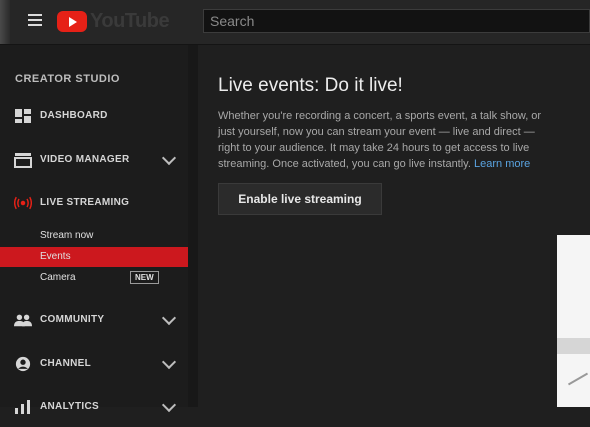 The width and height of the screenshot is (590, 427). I want to click on sidebar-item-channel: CHANNEL, so click(94, 364).